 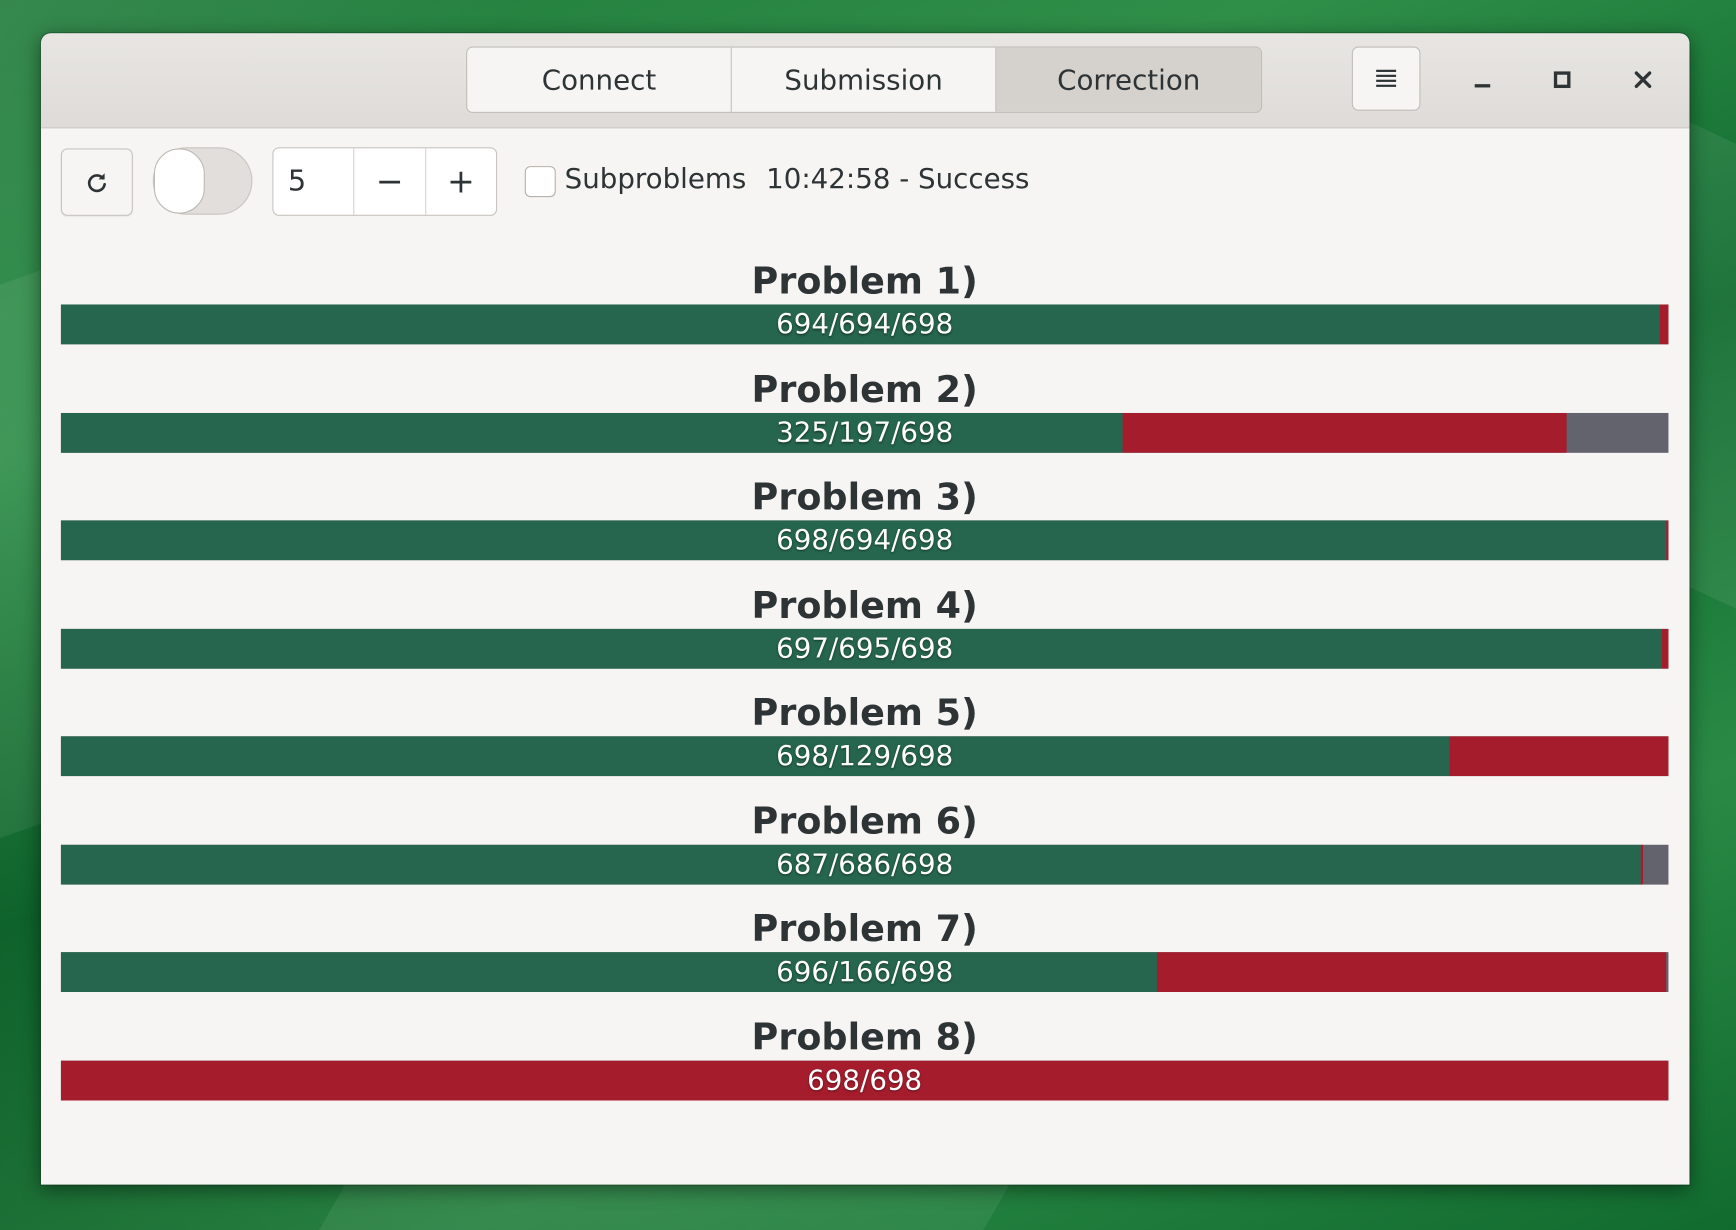 I want to click on problem-title: Problem 1), so click(x=864, y=281).